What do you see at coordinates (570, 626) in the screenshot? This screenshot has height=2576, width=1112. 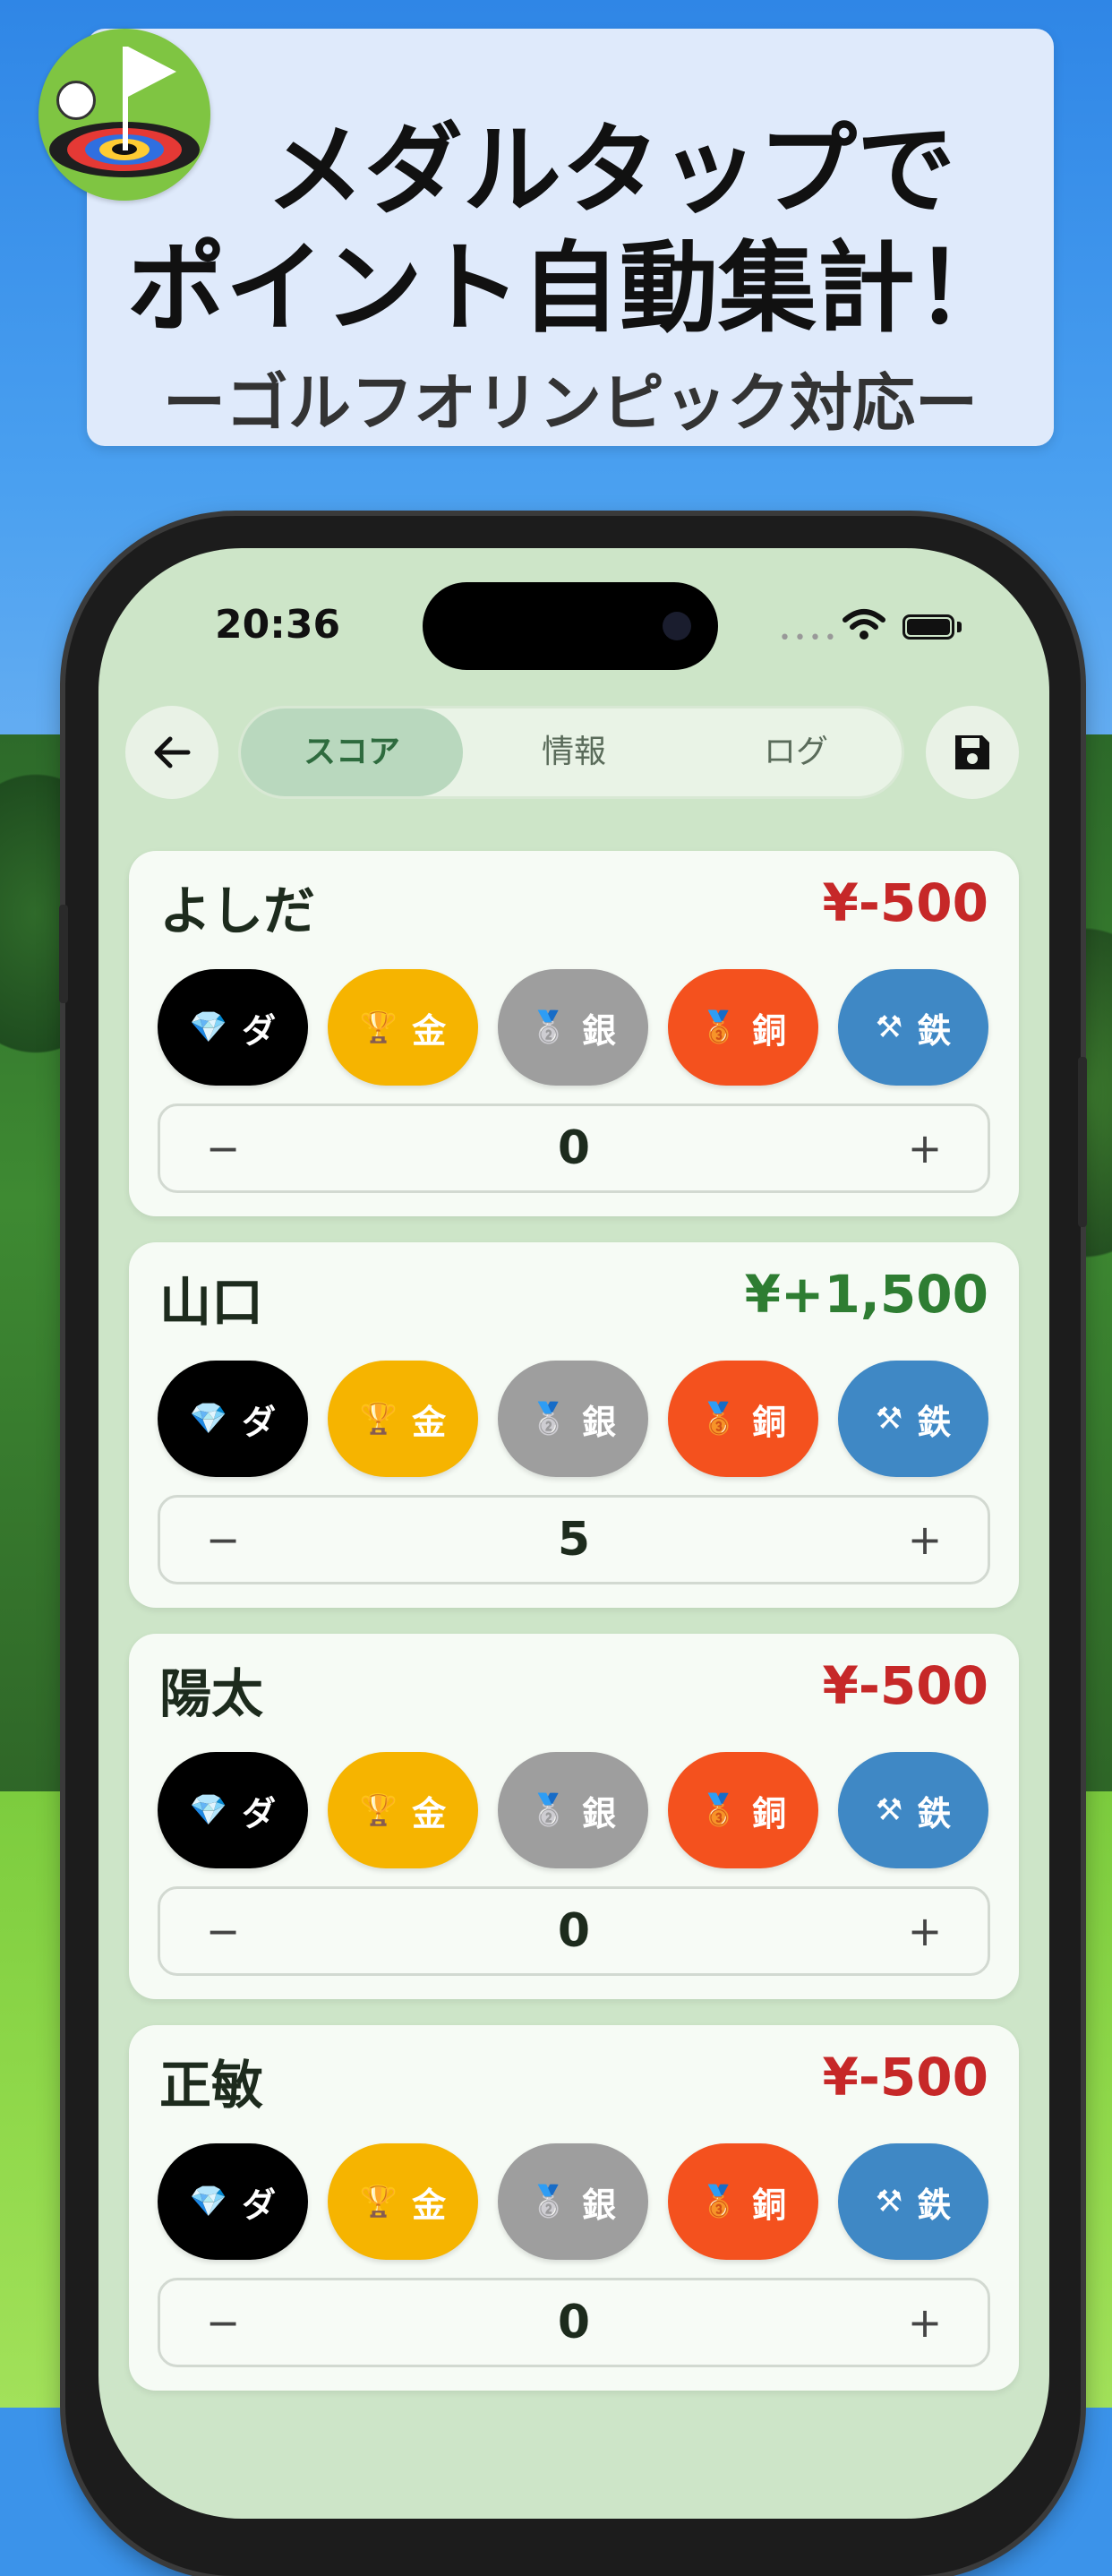 I see `dynamic-island` at bounding box center [570, 626].